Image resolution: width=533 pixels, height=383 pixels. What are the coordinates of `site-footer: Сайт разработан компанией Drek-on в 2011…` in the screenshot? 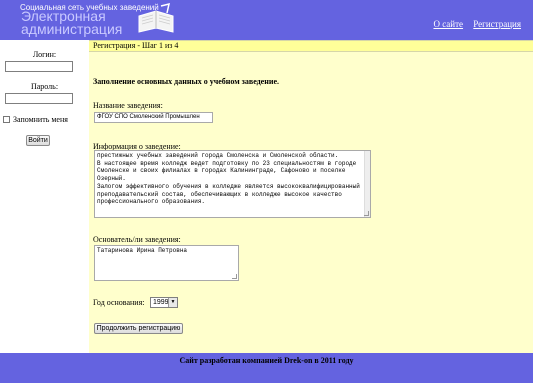 It's located at (266, 368).